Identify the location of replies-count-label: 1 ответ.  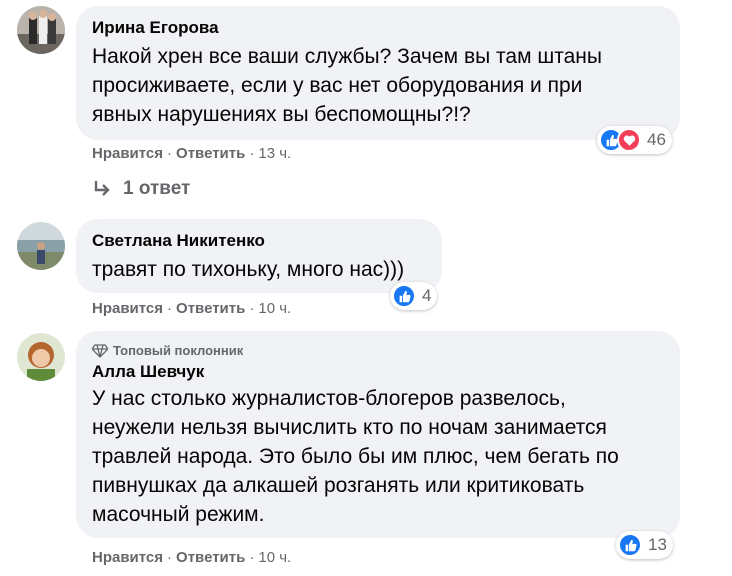
(157, 188).